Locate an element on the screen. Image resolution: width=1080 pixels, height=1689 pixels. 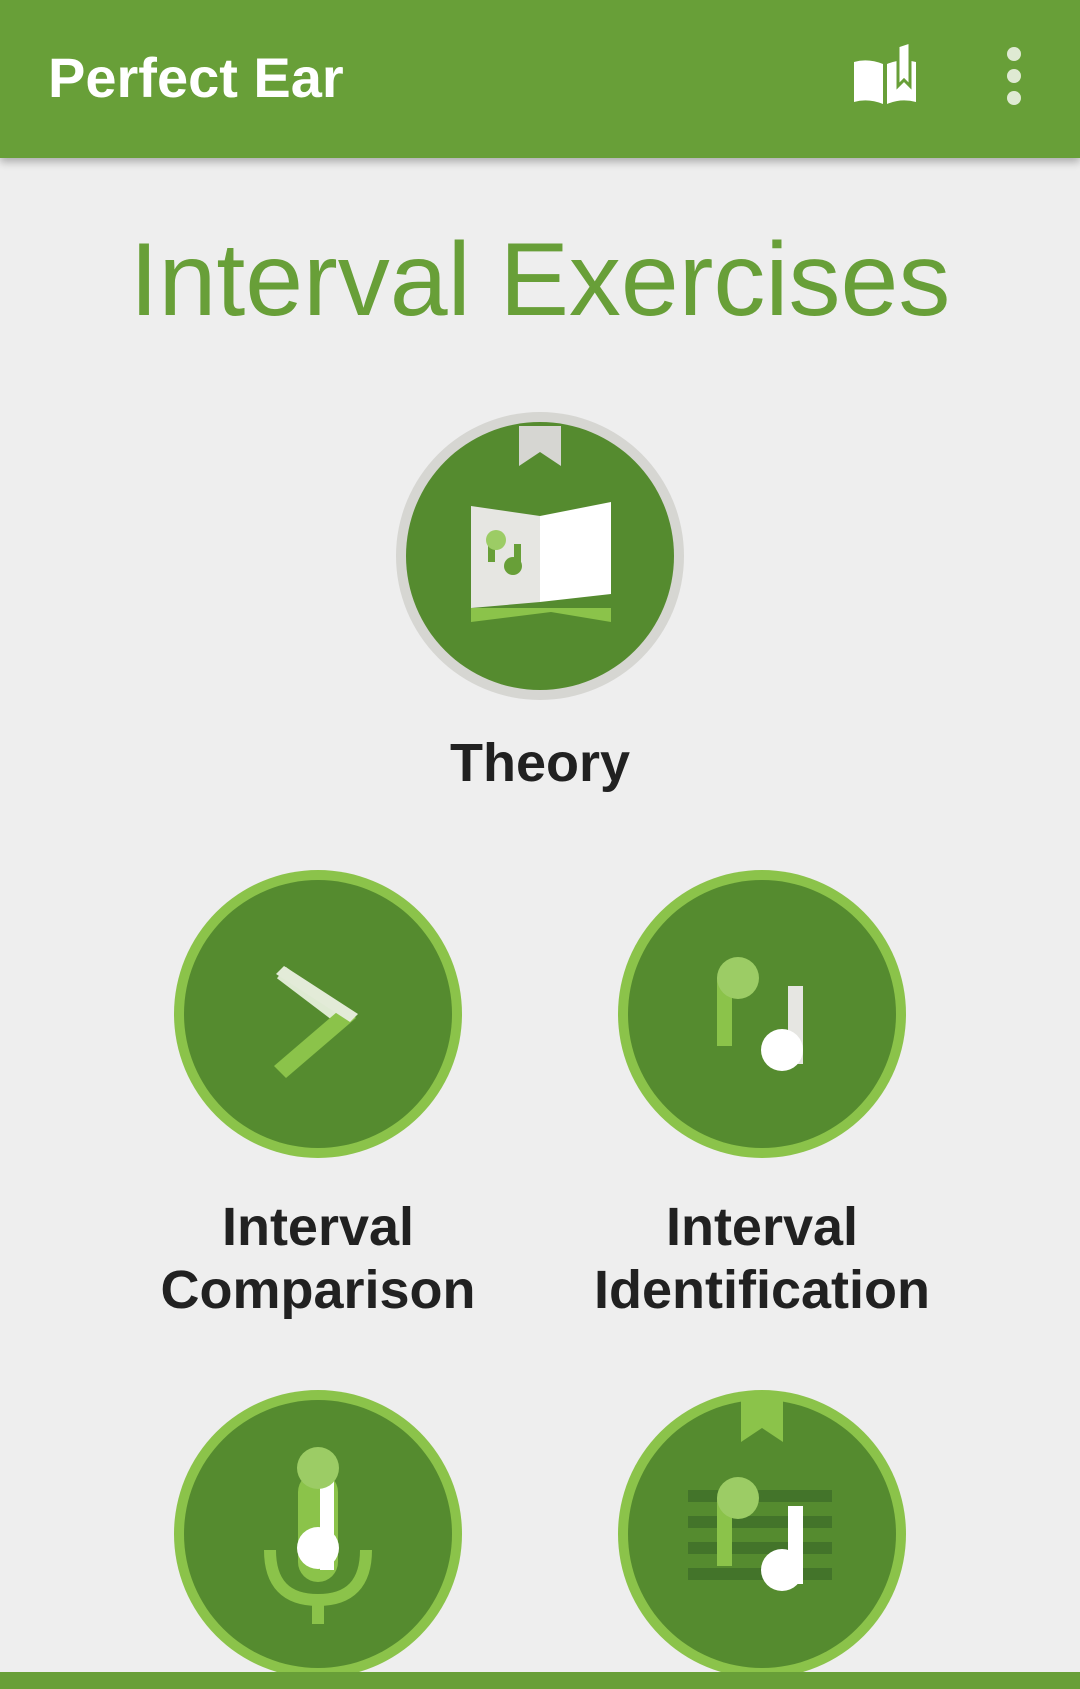
bottom-bar is located at coordinates (540, 1680).